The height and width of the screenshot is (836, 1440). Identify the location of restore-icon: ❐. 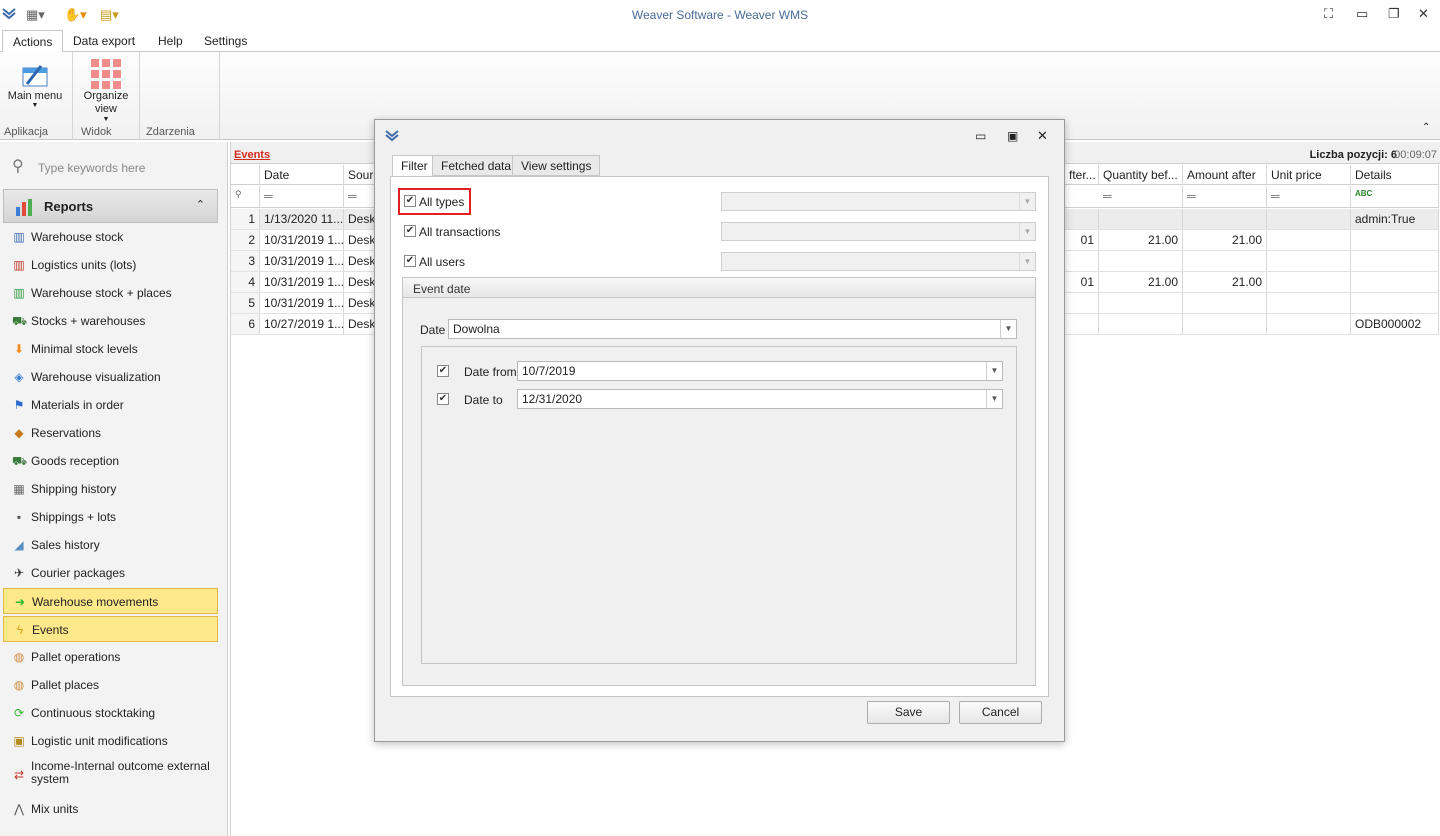
(1394, 14).